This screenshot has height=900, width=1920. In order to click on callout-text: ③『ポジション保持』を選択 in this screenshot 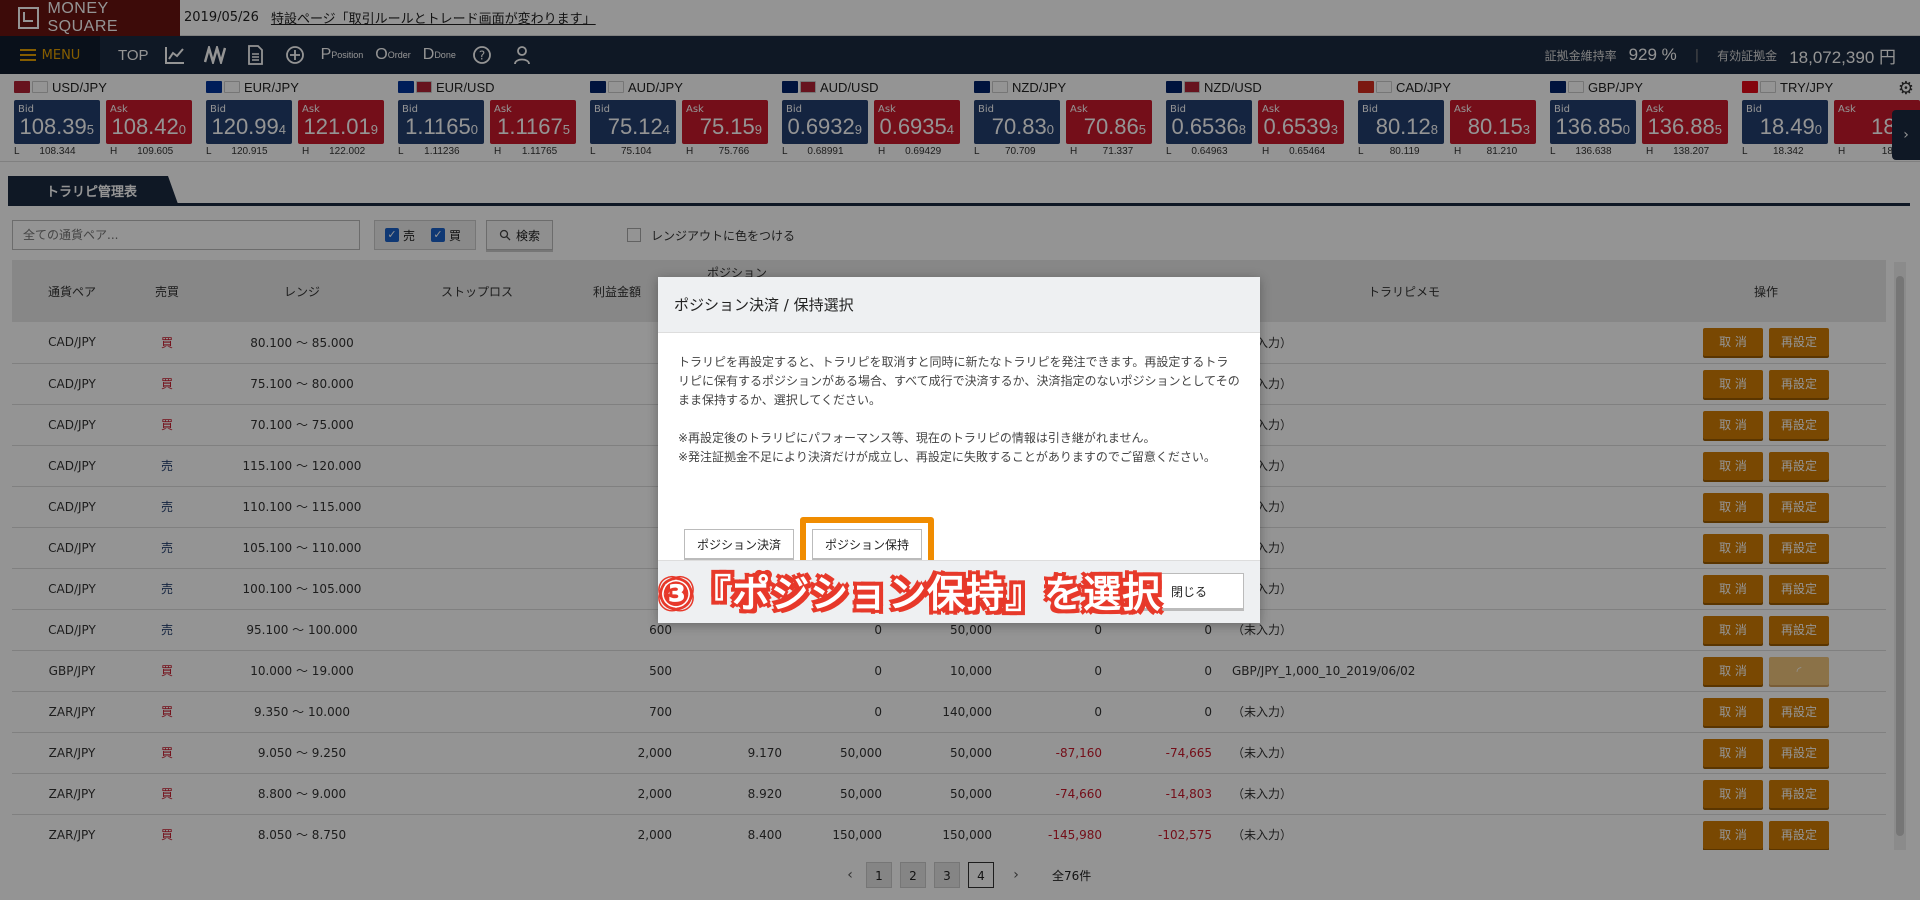, I will do `click(911, 593)`.